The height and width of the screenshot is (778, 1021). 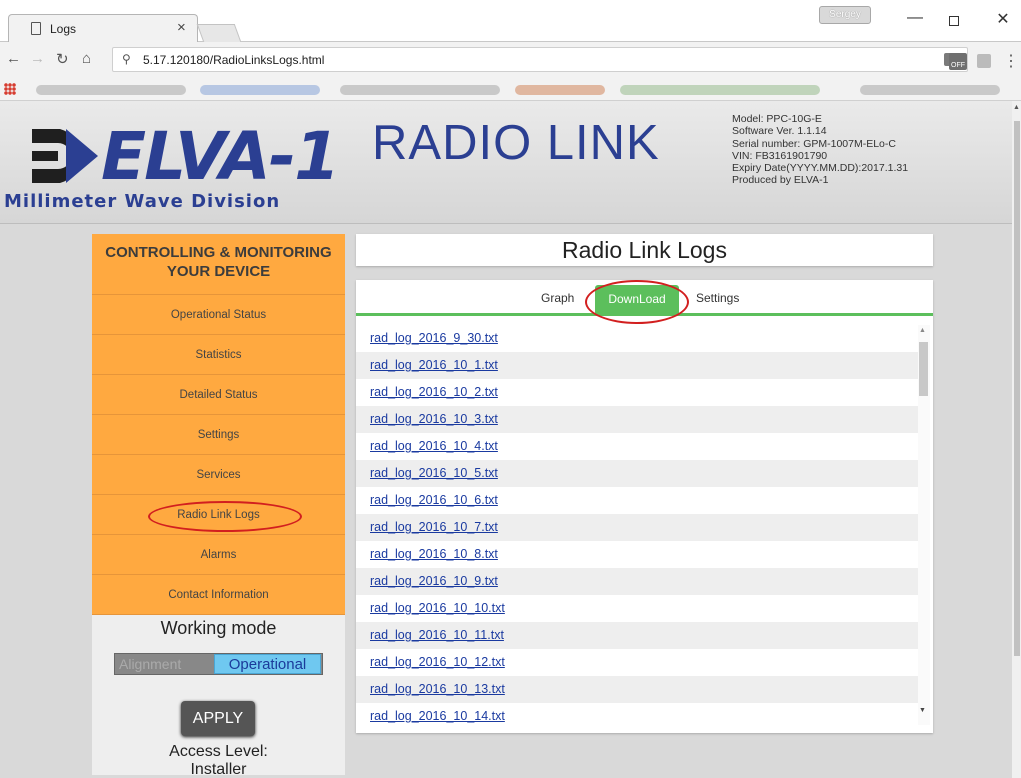 What do you see at coordinates (637, 473) in the screenshot?
I see `log-row: rad_log_2016_10_5.txt` at bounding box center [637, 473].